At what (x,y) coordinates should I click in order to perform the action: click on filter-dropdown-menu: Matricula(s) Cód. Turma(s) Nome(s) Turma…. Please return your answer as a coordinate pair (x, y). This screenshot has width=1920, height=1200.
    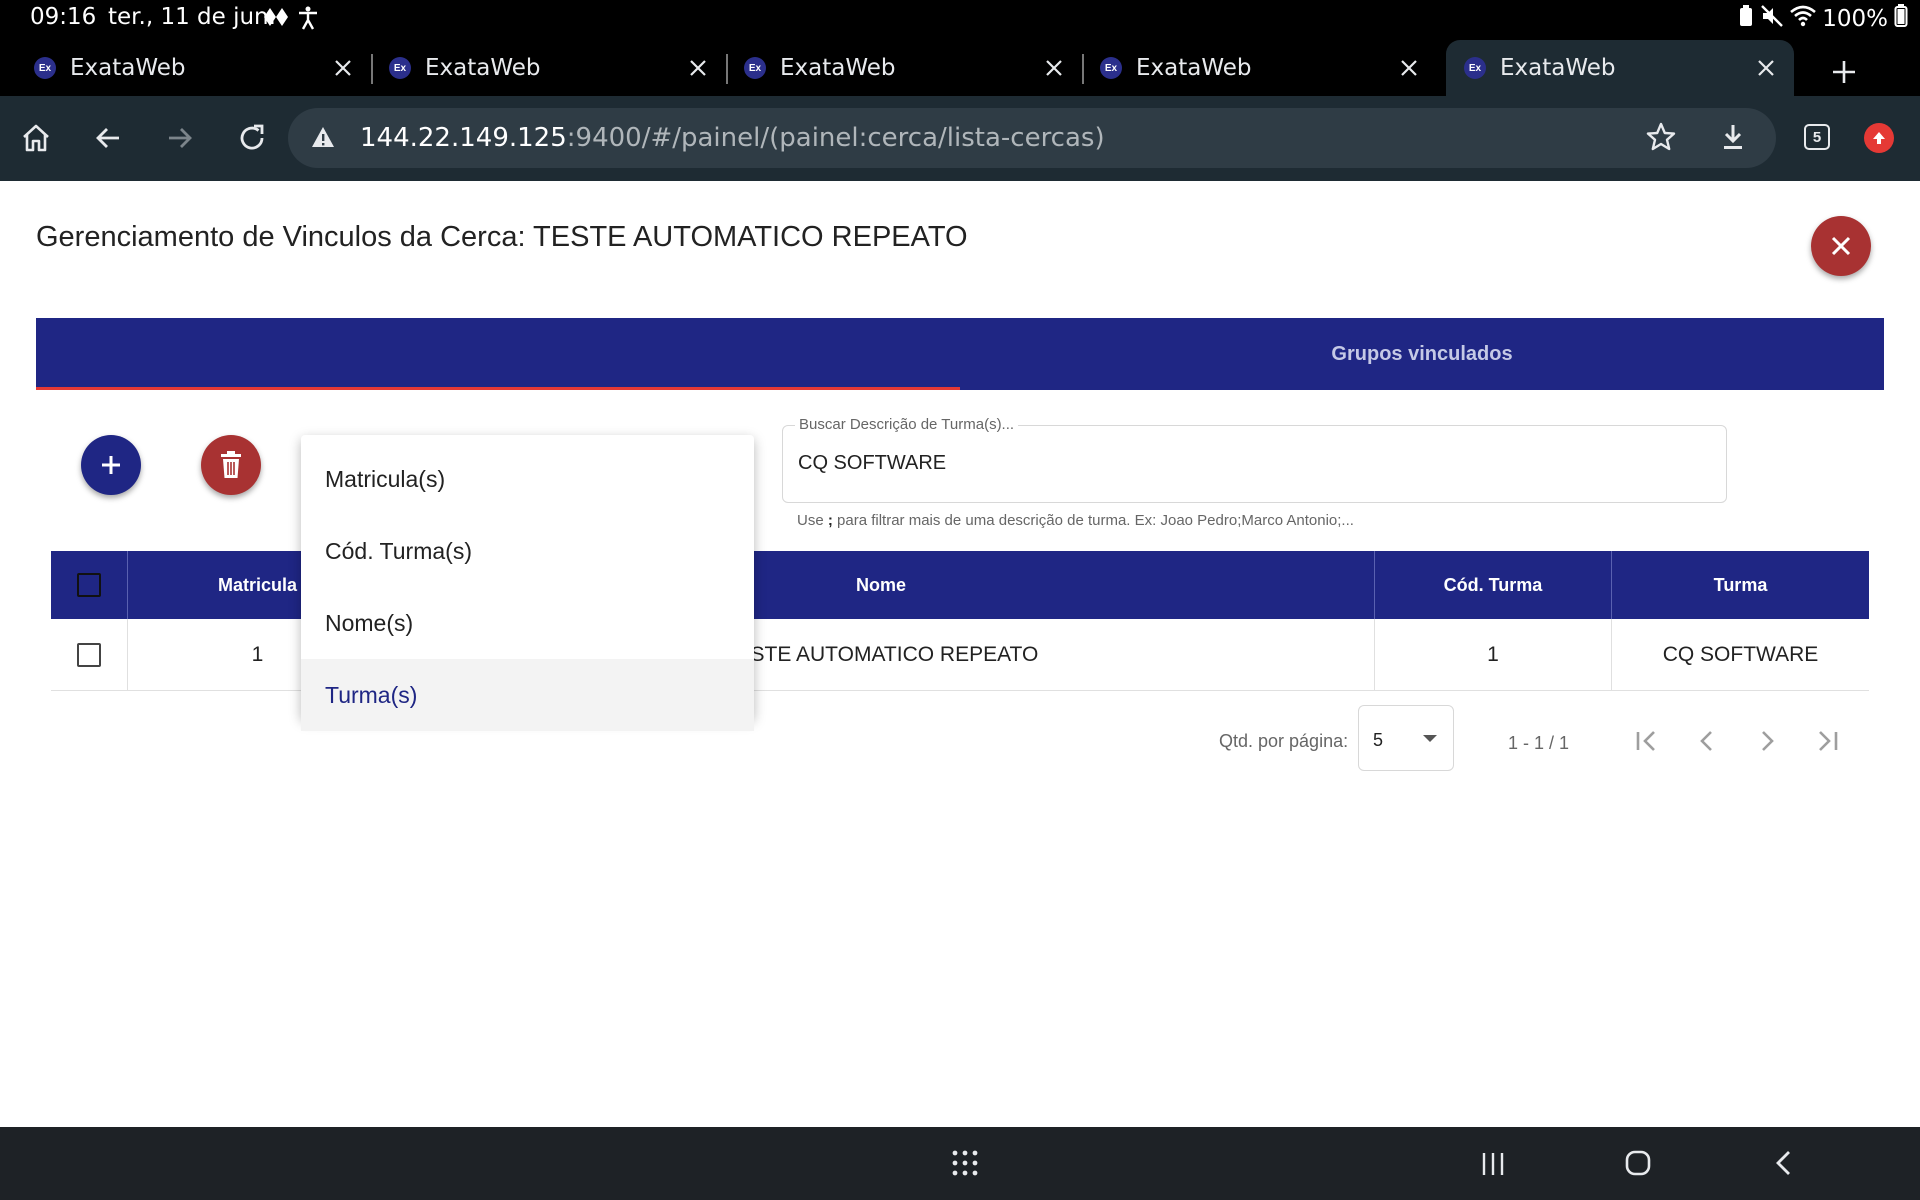
    Looking at the image, I should click on (527, 583).